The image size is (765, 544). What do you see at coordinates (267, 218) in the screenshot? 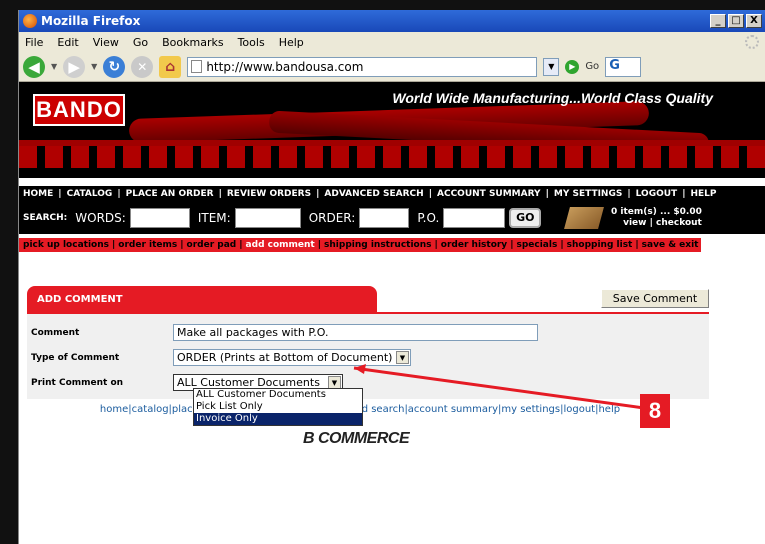
I see `item-input` at bounding box center [267, 218].